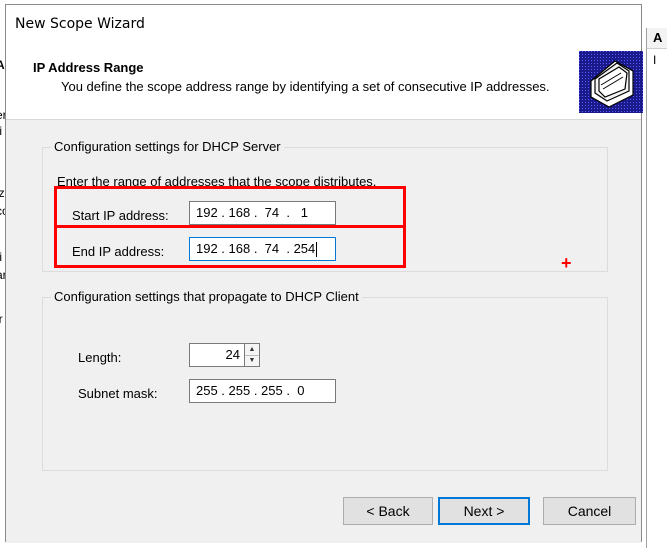 The width and height of the screenshot is (667, 548). What do you see at coordinates (2, 193) in the screenshot?
I see `bg-fragment: iz` at bounding box center [2, 193].